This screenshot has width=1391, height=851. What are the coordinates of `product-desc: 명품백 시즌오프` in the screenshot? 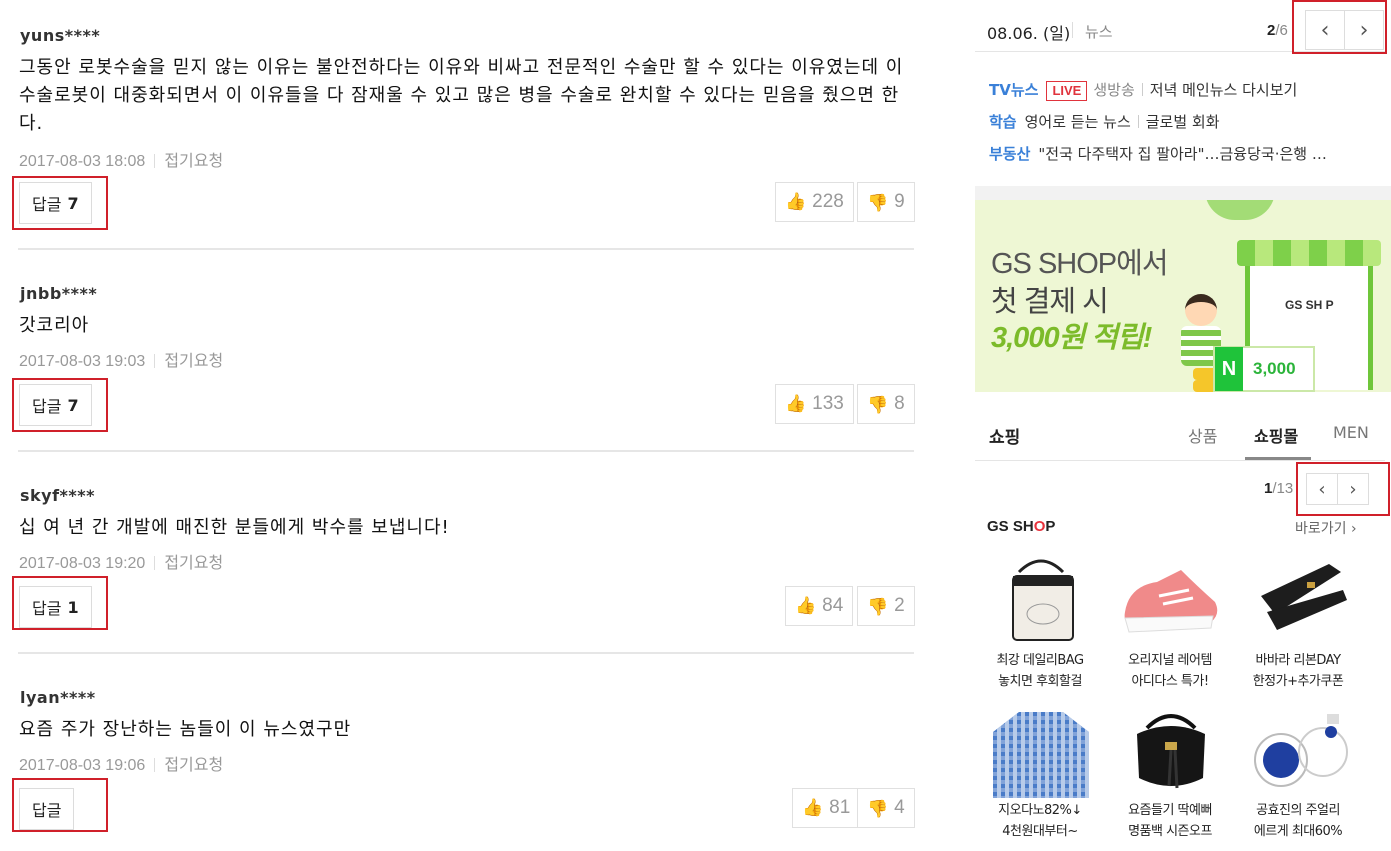 It's located at (1170, 831).